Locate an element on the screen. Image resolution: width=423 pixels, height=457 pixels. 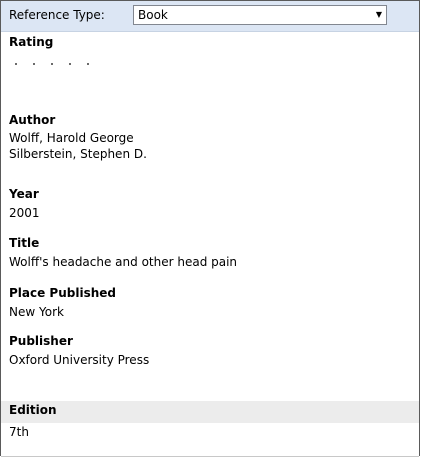
year-field: Year 2001 is located at coordinates (210, 207).